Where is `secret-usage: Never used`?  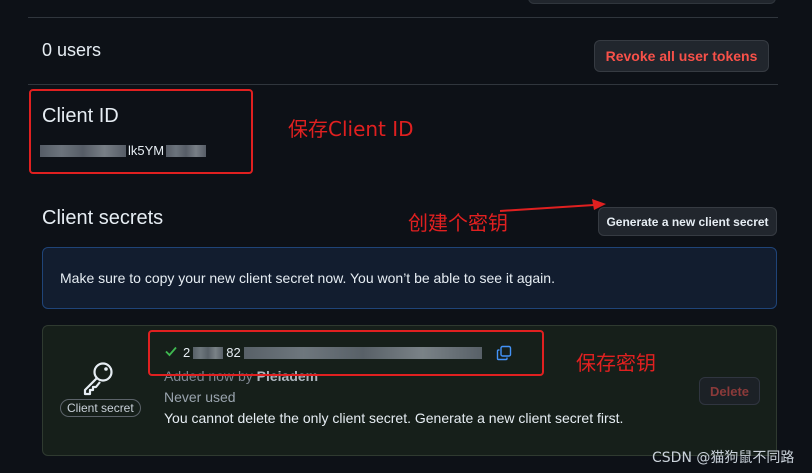 secret-usage: Never used is located at coordinates (200, 397).